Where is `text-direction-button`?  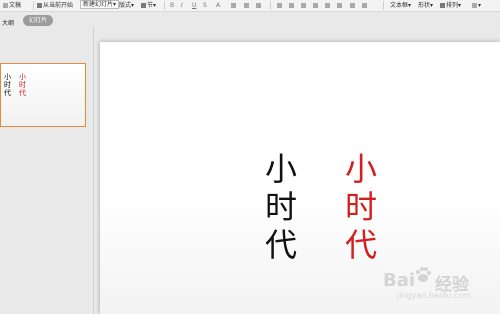
text-direction-button is located at coordinates (353, 5).